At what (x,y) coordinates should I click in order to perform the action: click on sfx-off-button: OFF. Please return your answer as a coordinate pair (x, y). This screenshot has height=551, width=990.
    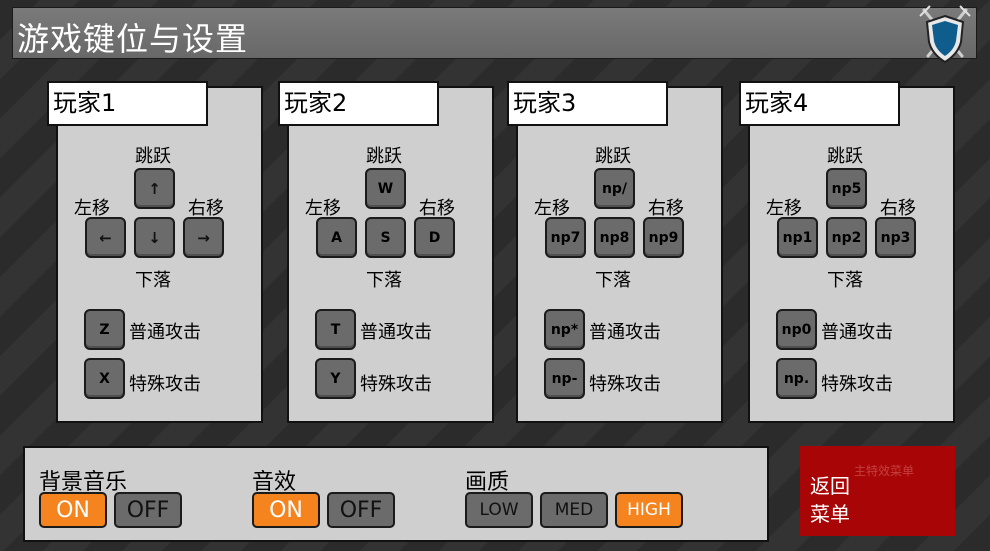
    Looking at the image, I should click on (361, 510).